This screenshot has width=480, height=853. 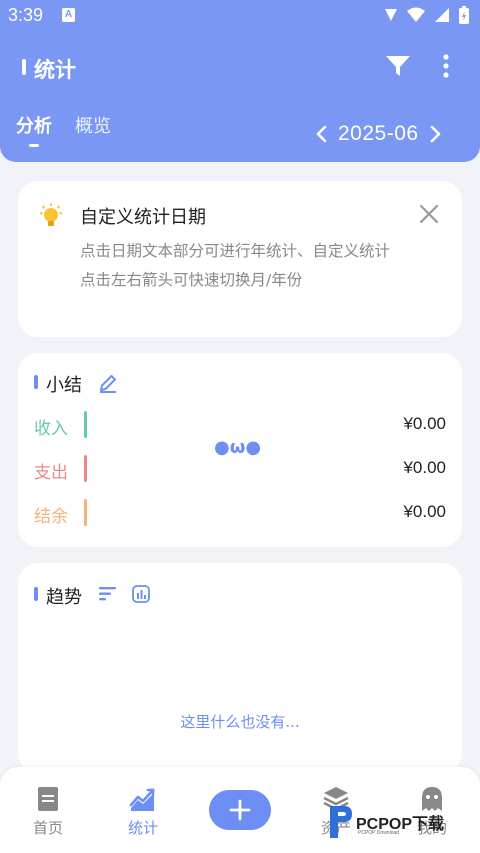 I want to click on expense-bar, so click(x=85, y=468).